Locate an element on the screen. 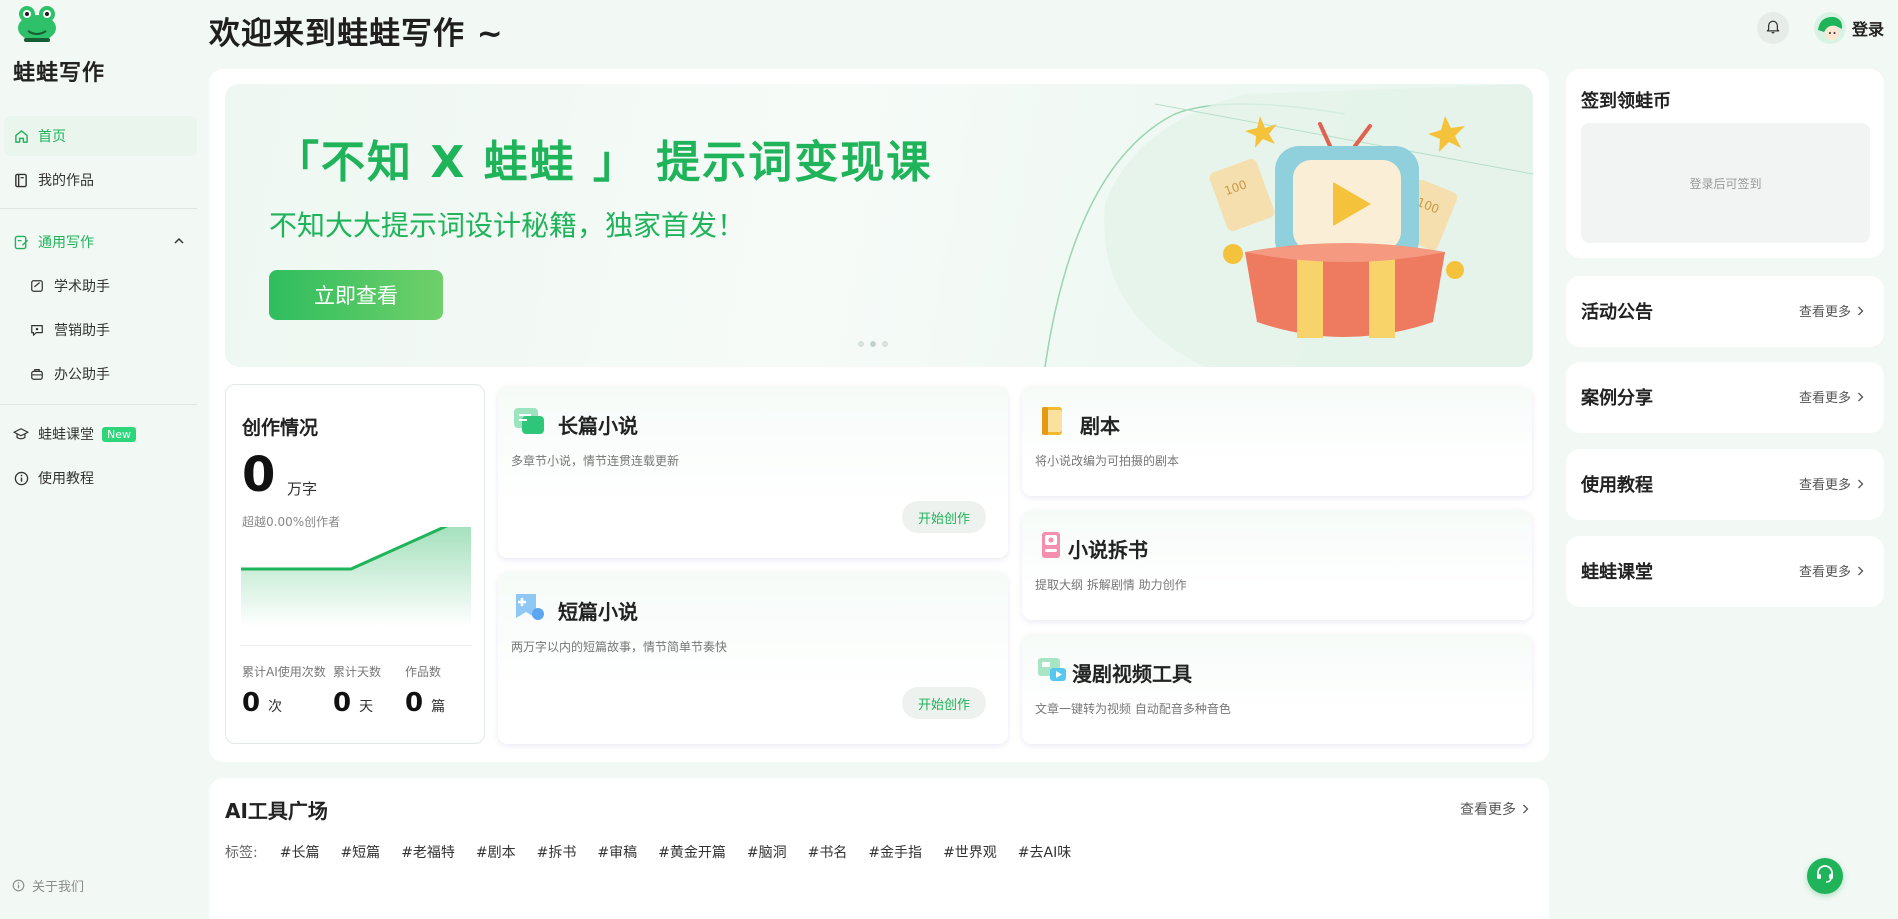 The width and height of the screenshot is (1898, 919). sidebar-item-label: 我的作品 is located at coordinates (66, 181).